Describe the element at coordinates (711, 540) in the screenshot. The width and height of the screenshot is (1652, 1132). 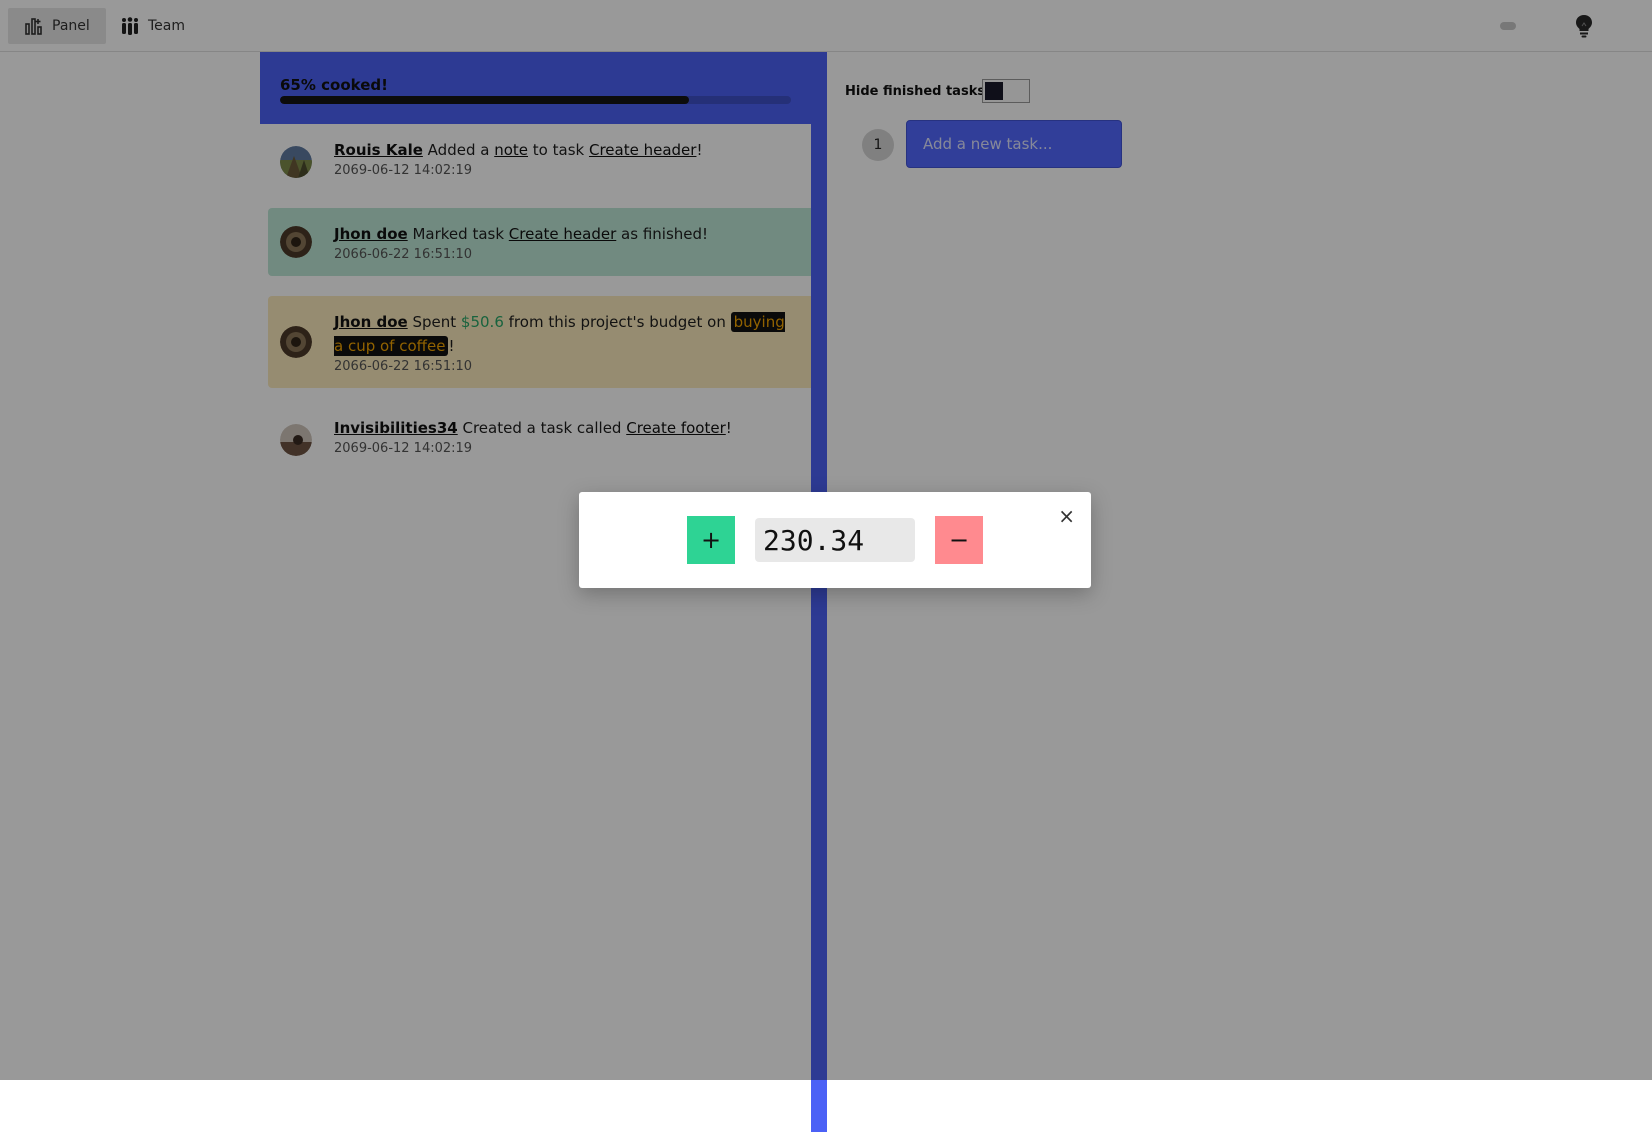
I see `add-amount-button: +` at that location.